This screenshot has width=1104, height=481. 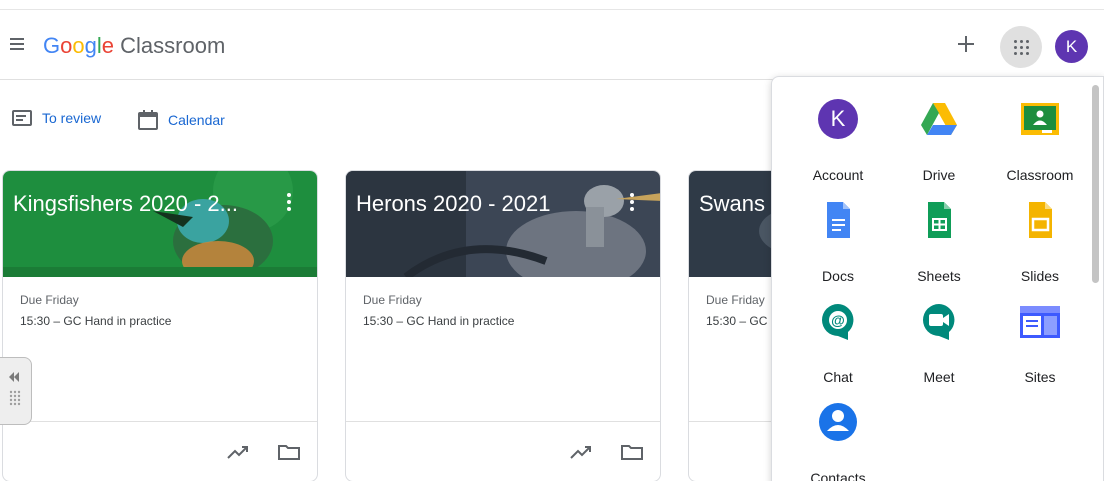 I want to click on to-review-icon, so click(x=22, y=118).